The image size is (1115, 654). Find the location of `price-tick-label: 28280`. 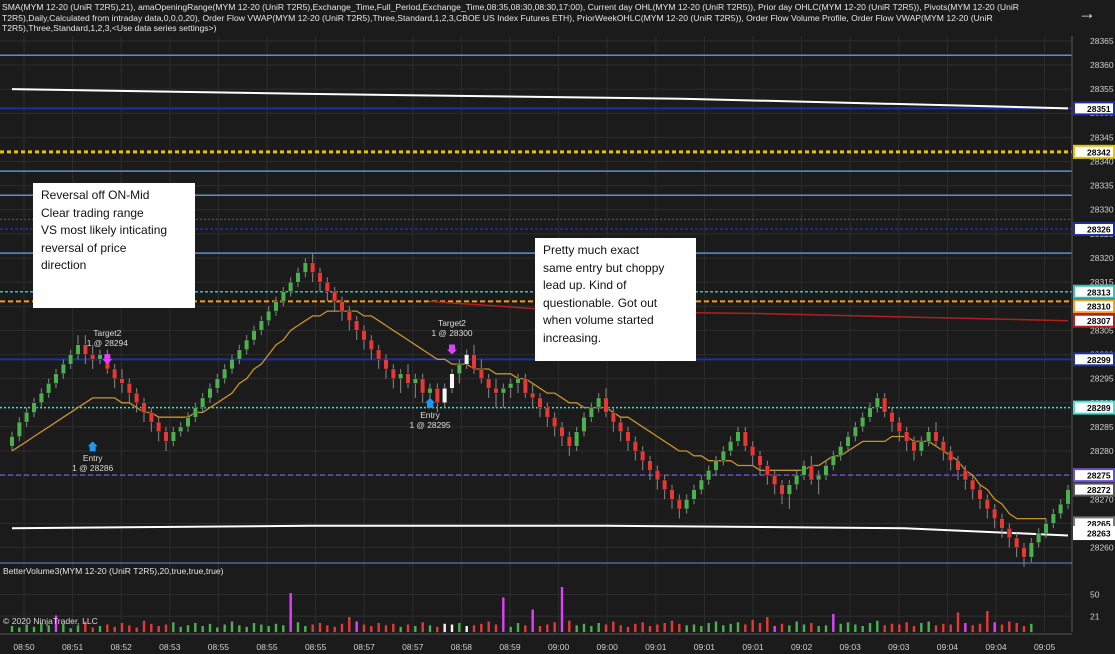

price-tick-label: 28280 is located at coordinates (1102, 451).